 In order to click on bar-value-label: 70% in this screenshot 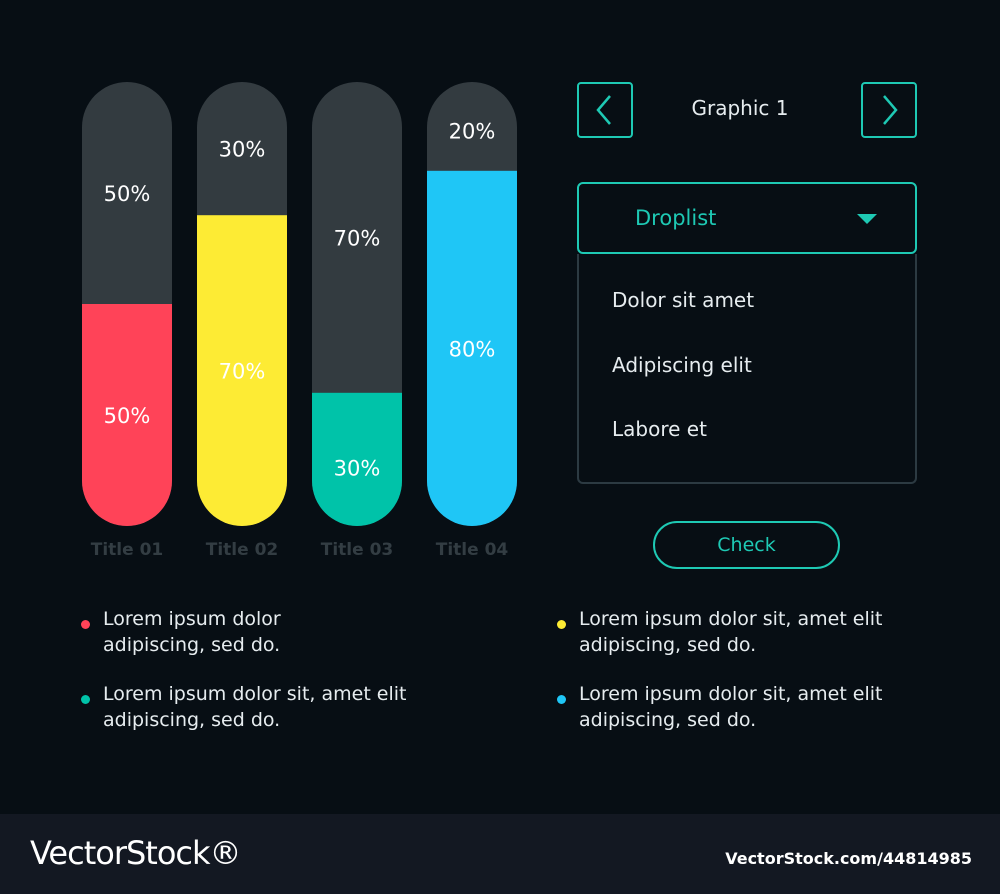, I will do `click(242, 372)`.